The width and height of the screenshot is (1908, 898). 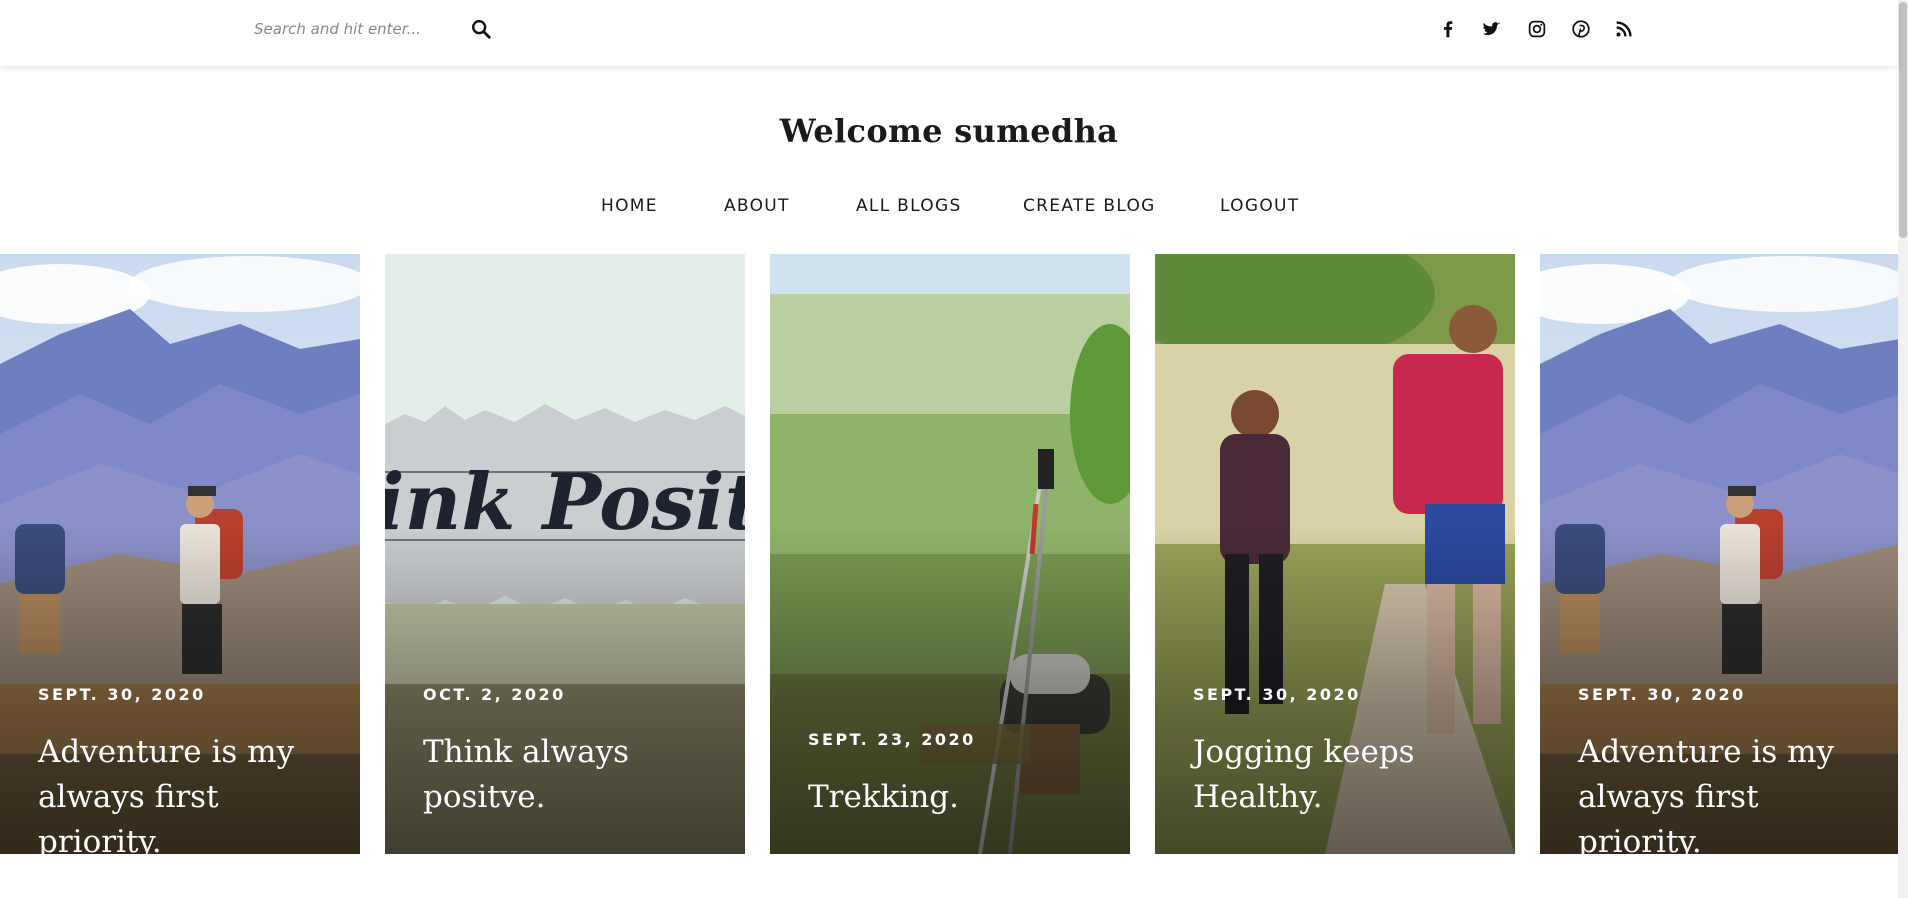 What do you see at coordinates (949, 131) in the screenshot?
I see `site-title: Welcome sumedha` at bounding box center [949, 131].